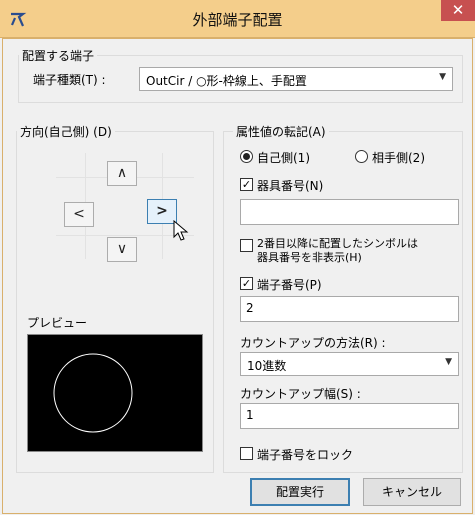 This screenshot has height=515, width=475. What do you see at coordinates (458, 10) in the screenshot?
I see `close-button: ✕` at bounding box center [458, 10].